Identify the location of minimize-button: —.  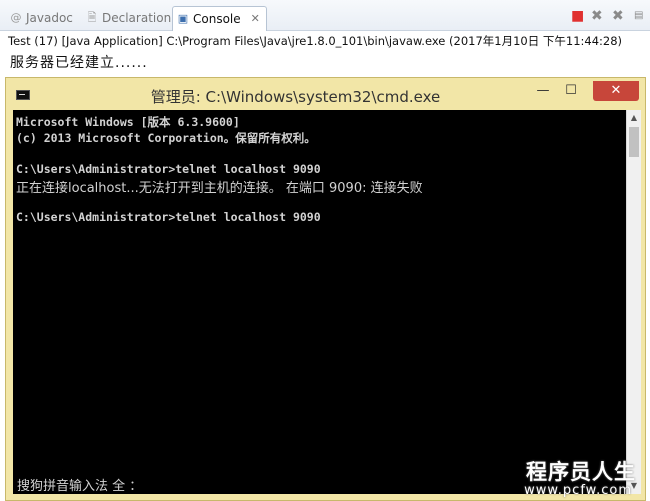
(543, 91).